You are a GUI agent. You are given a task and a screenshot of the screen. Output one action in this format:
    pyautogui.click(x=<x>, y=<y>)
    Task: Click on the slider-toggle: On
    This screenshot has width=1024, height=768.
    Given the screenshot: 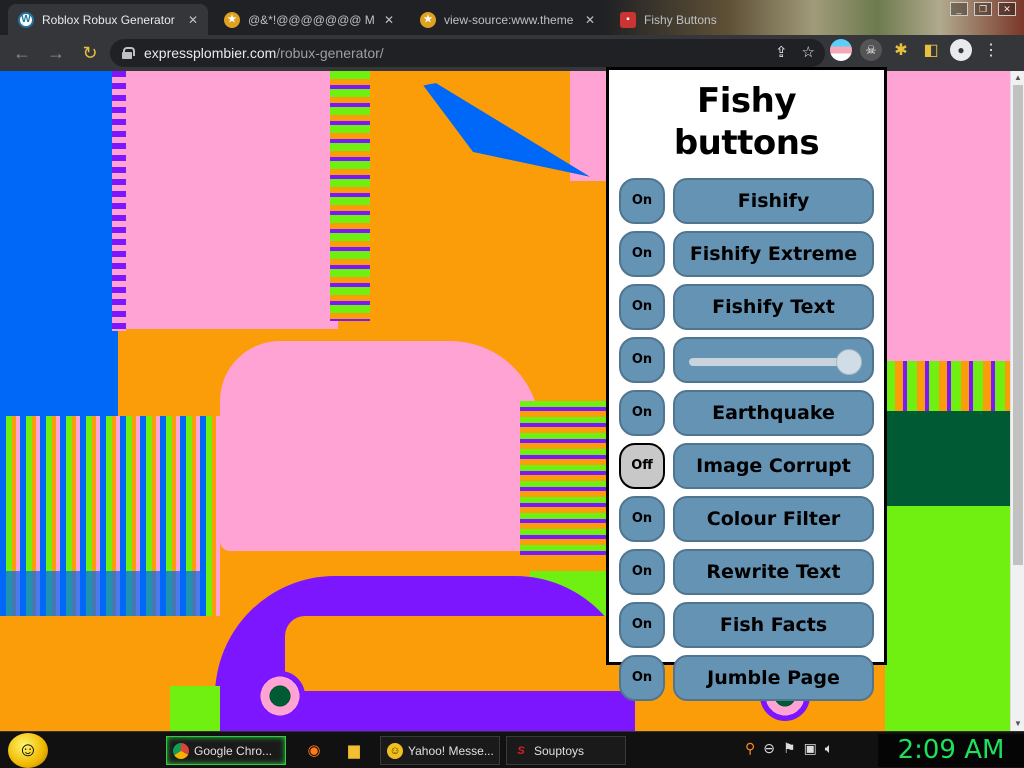 What is the action you would take?
    pyautogui.click(x=642, y=359)
    